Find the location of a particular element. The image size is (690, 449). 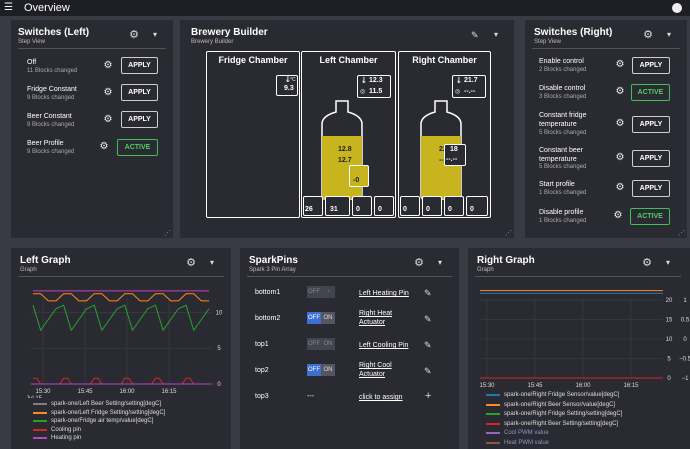

add-icon: + is located at coordinates (430, 396).